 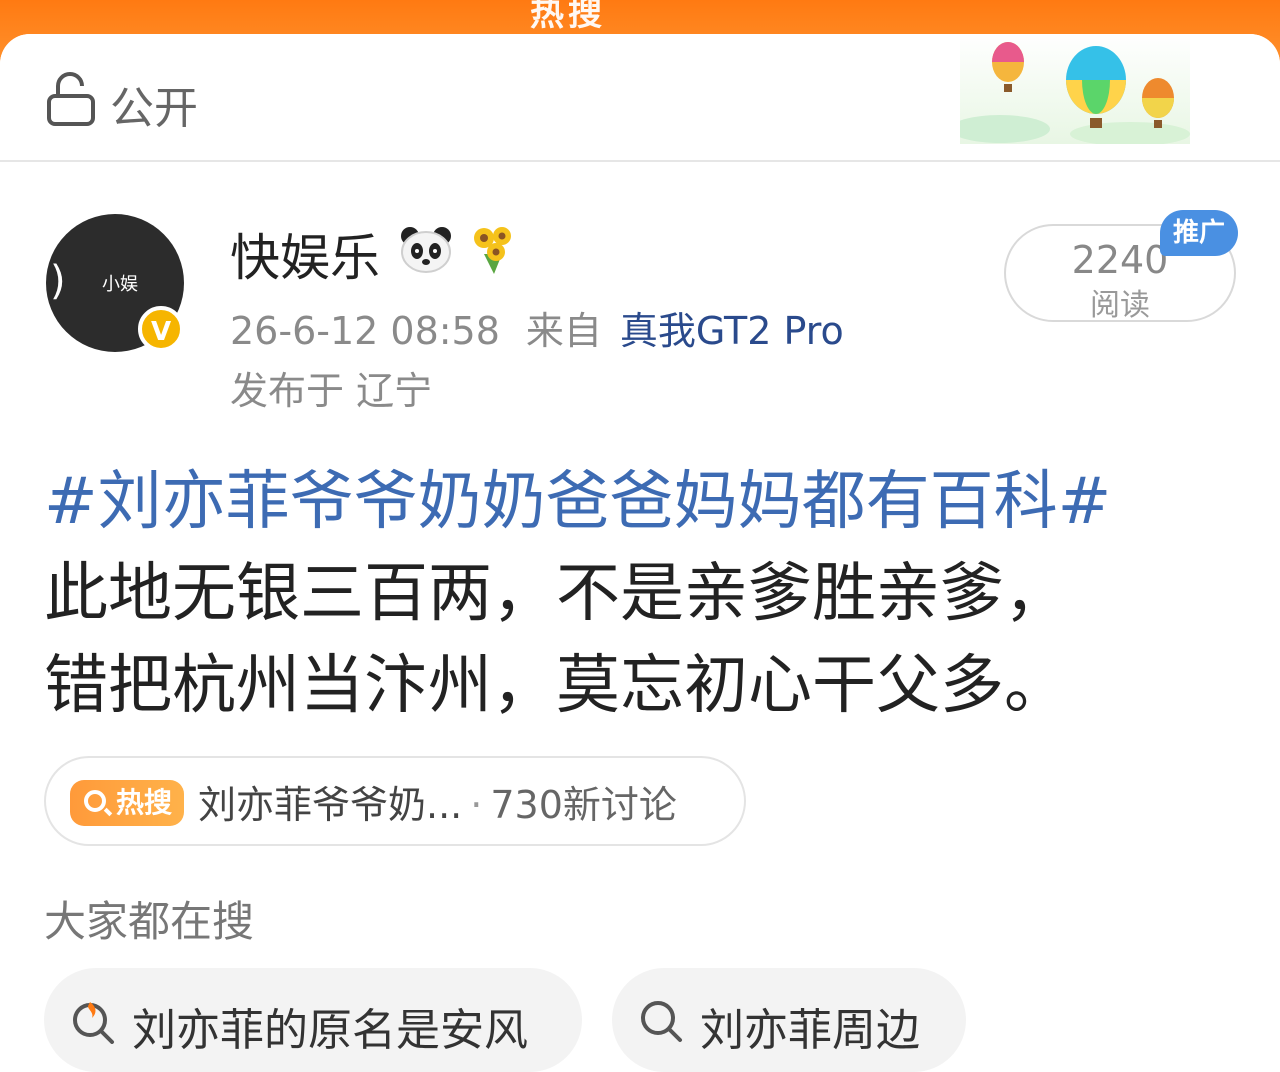 What do you see at coordinates (732, 331) in the screenshot?
I see `device-link: 真我GT2 Pro` at bounding box center [732, 331].